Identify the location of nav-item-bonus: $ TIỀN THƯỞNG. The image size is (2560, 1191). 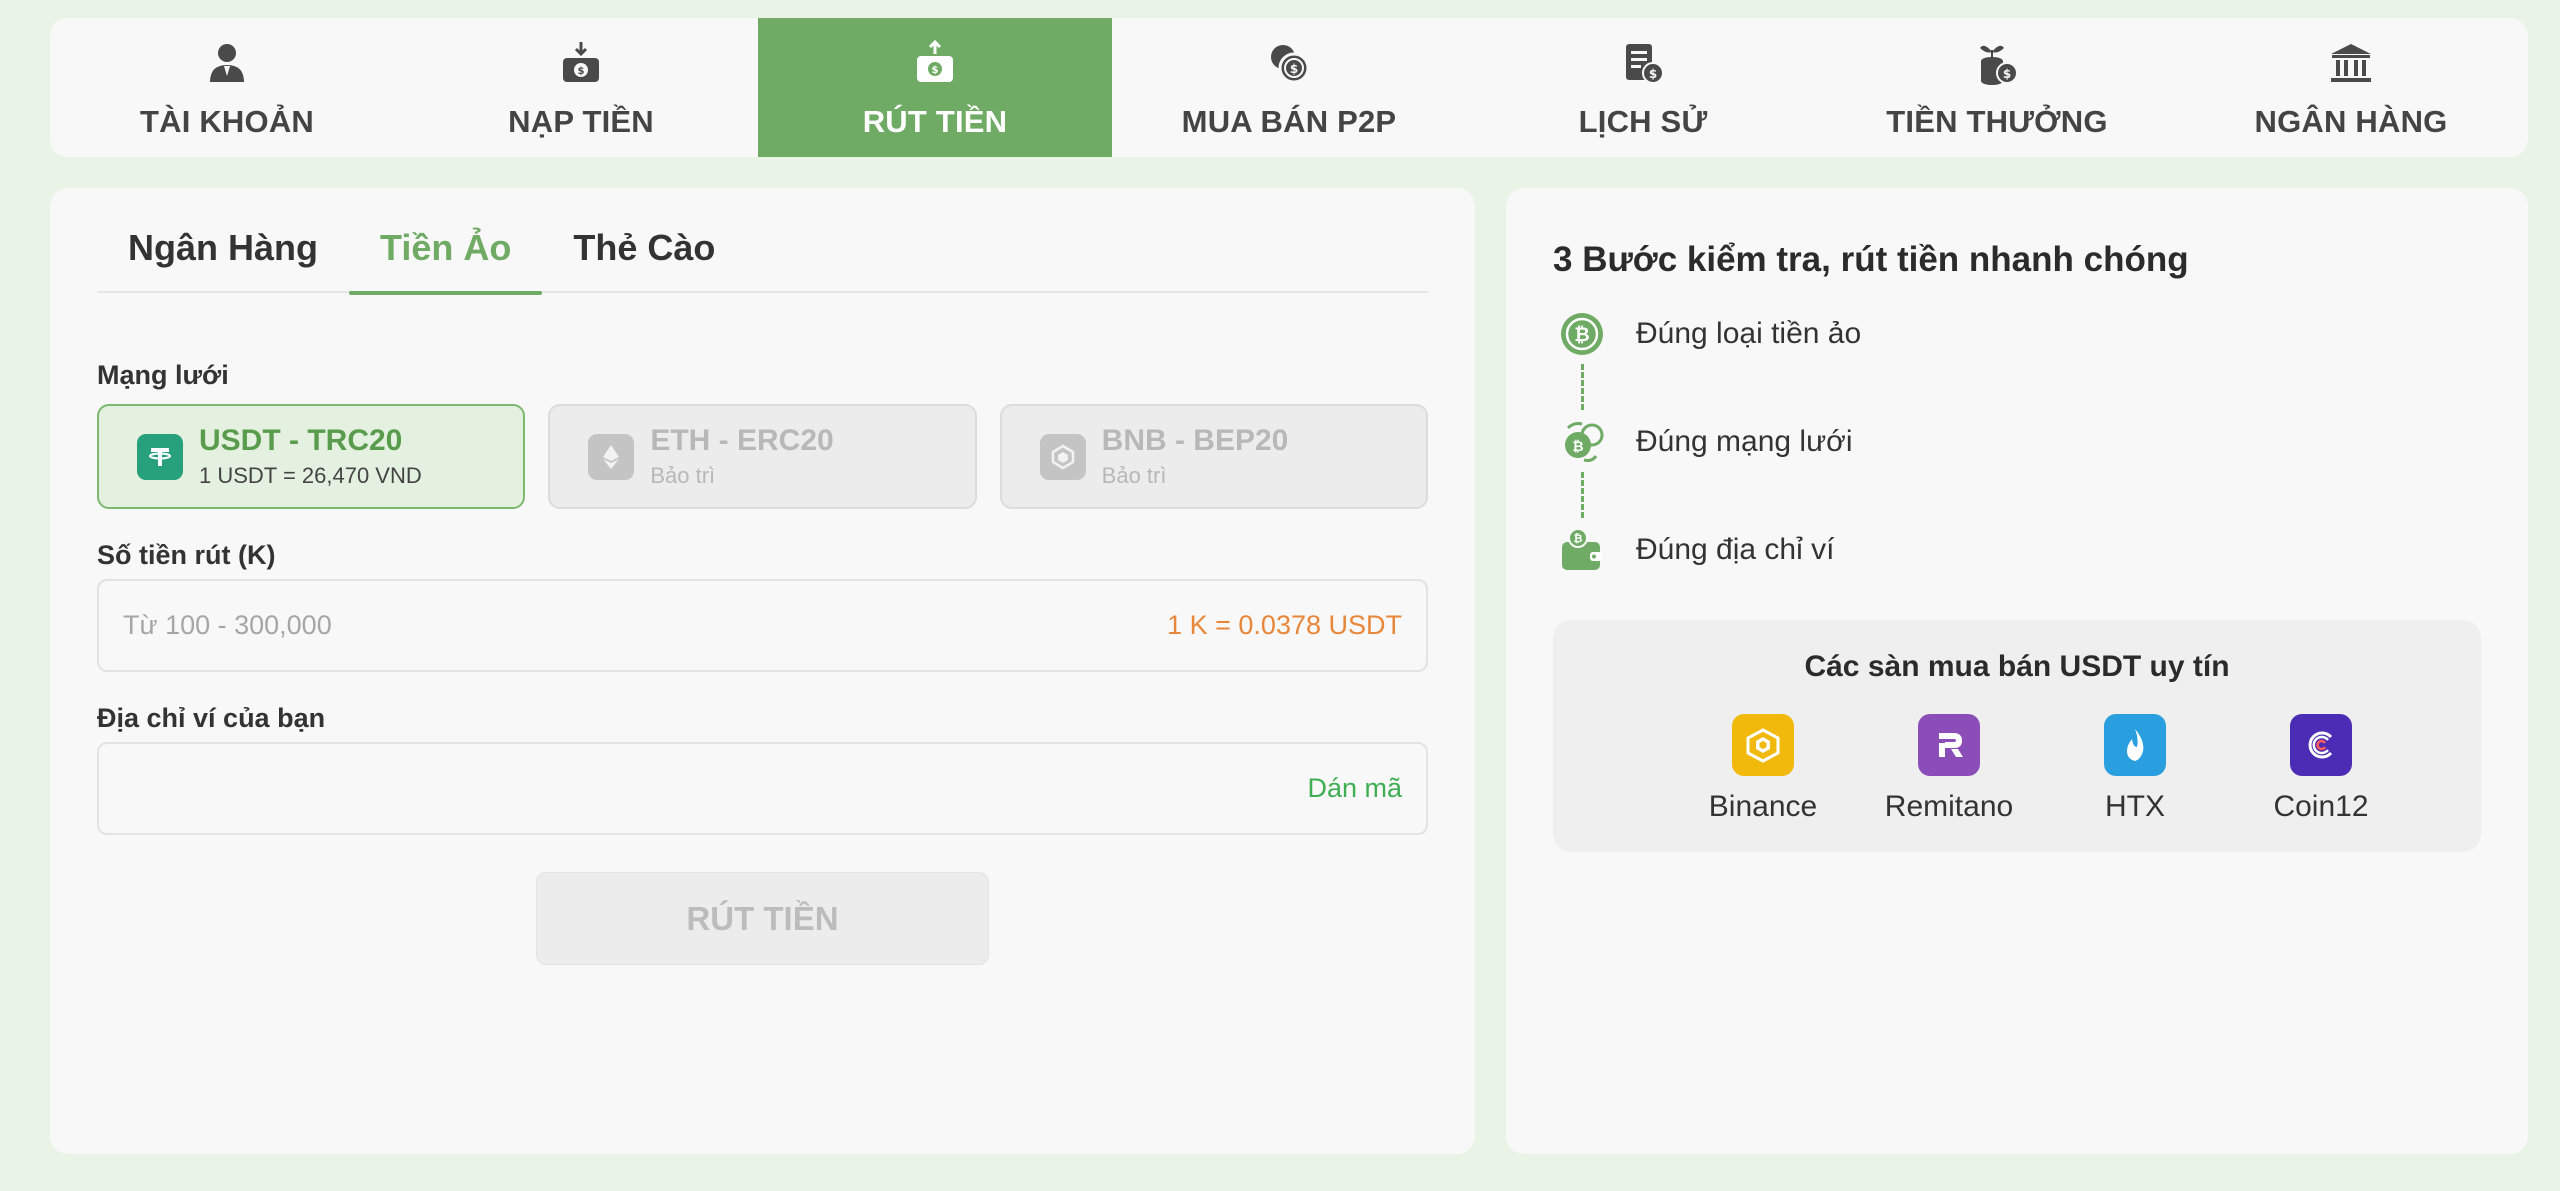
(1997, 87).